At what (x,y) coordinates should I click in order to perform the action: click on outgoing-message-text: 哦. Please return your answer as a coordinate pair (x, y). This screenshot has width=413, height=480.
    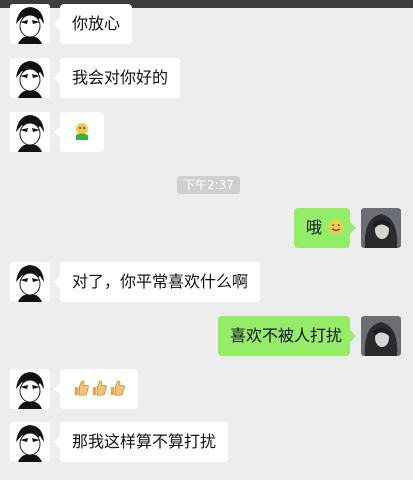
    Looking at the image, I should click on (314, 227).